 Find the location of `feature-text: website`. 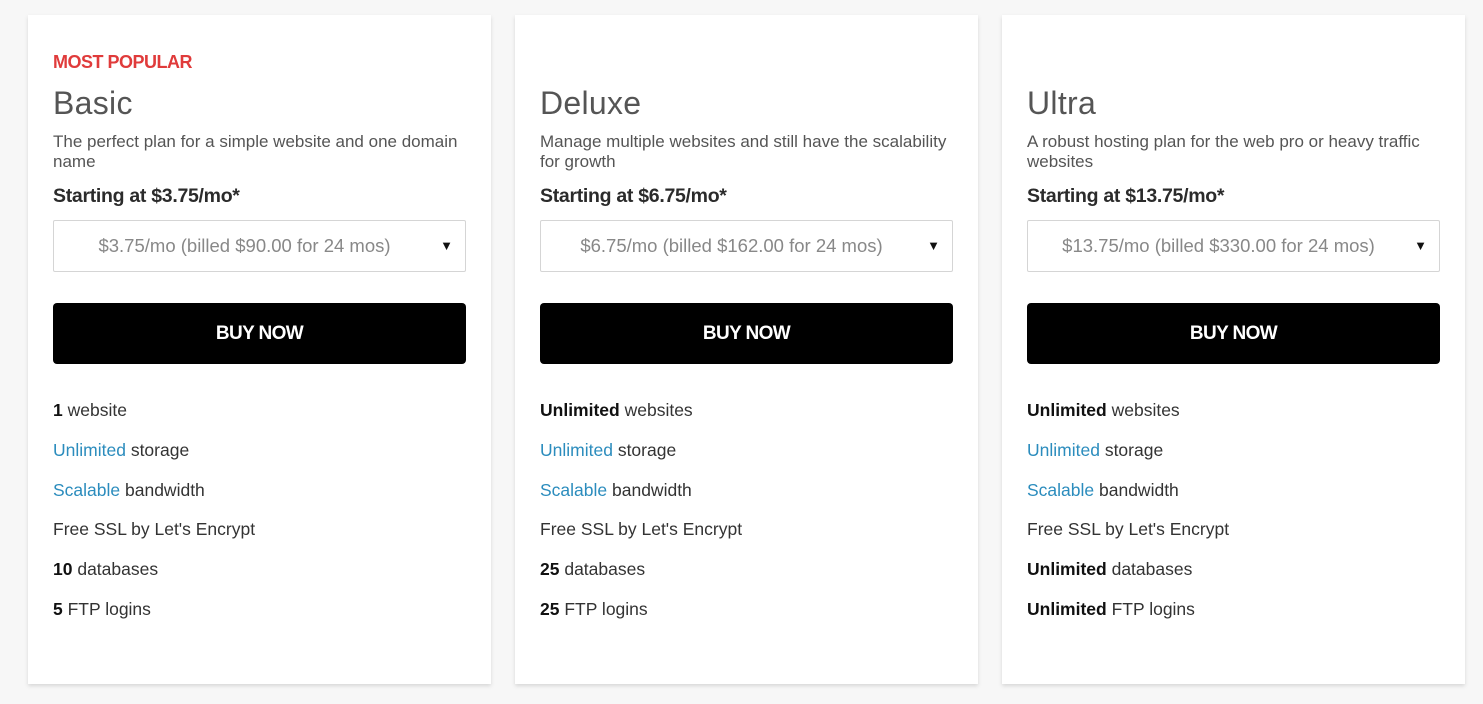

feature-text: website is located at coordinates (94, 410).